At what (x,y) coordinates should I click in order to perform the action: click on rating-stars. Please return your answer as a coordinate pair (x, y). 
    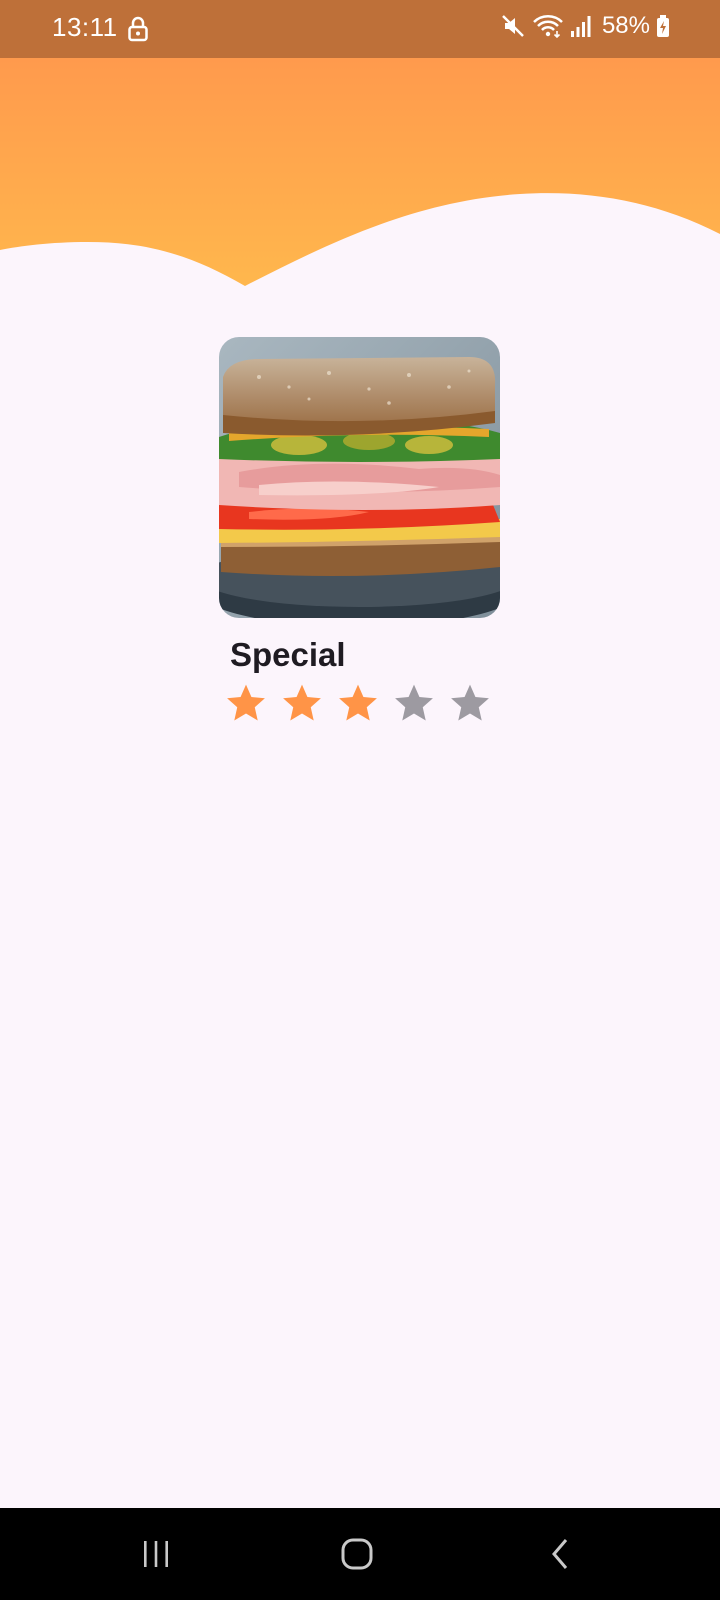
    Looking at the image, I should click on (362, 703).